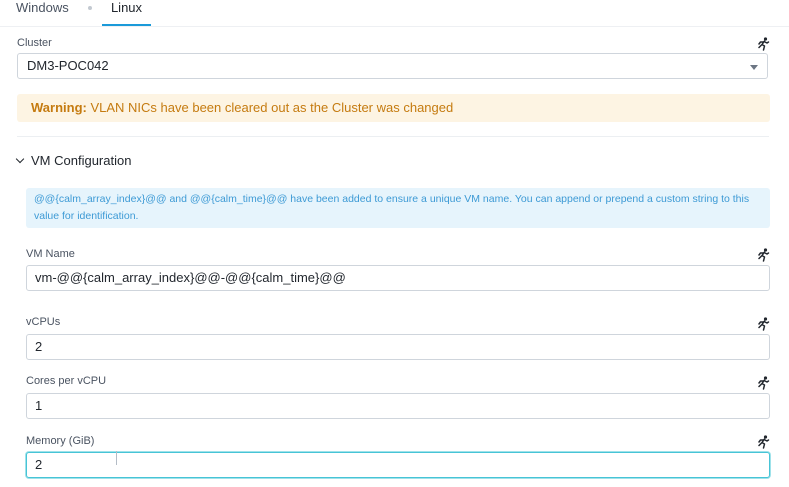 Image resolution: width=789 pixels, height=487 pixels. What do you see at coordinates (68, 65) in the screenshot?
I see `cluster-select-value: DM3-POC042` at bounding box center [68, 65].